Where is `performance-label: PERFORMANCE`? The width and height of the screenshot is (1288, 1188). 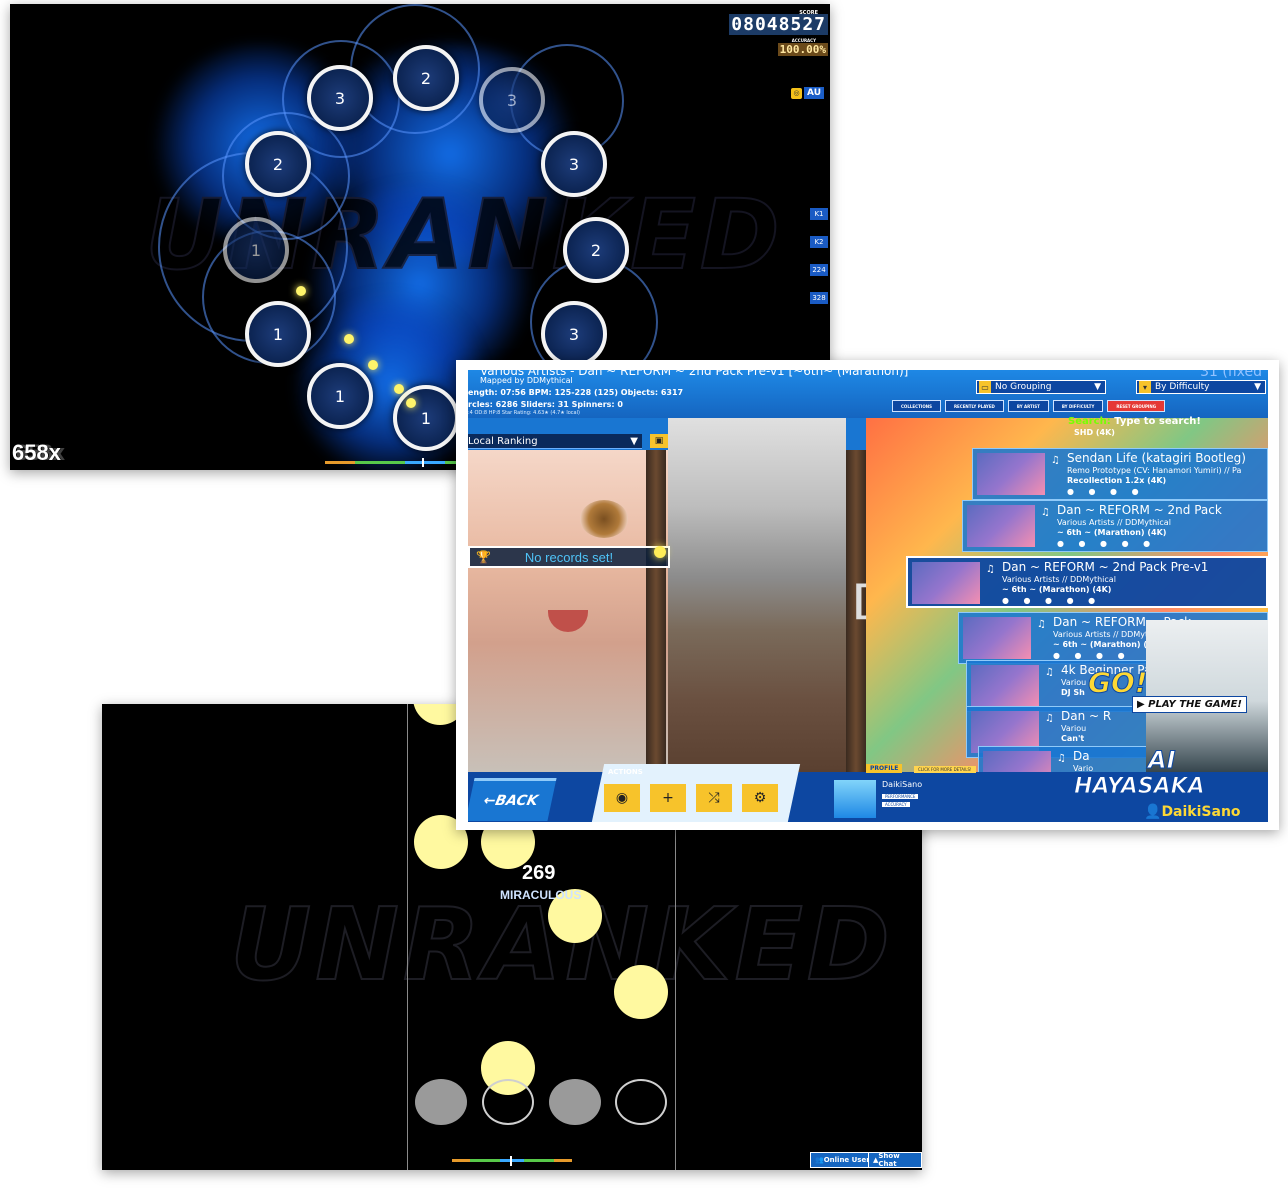
performance-label: PERFORMANCE is located at coordinates (900, 796).